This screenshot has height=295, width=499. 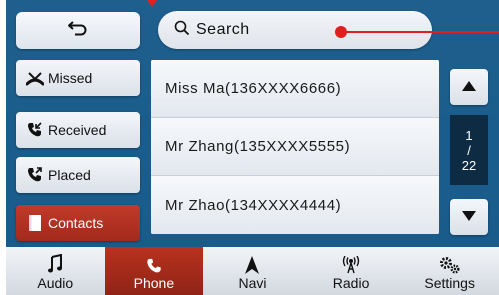 I want to click on page-indicator: 1 / 22, so click(x=469, y=150).